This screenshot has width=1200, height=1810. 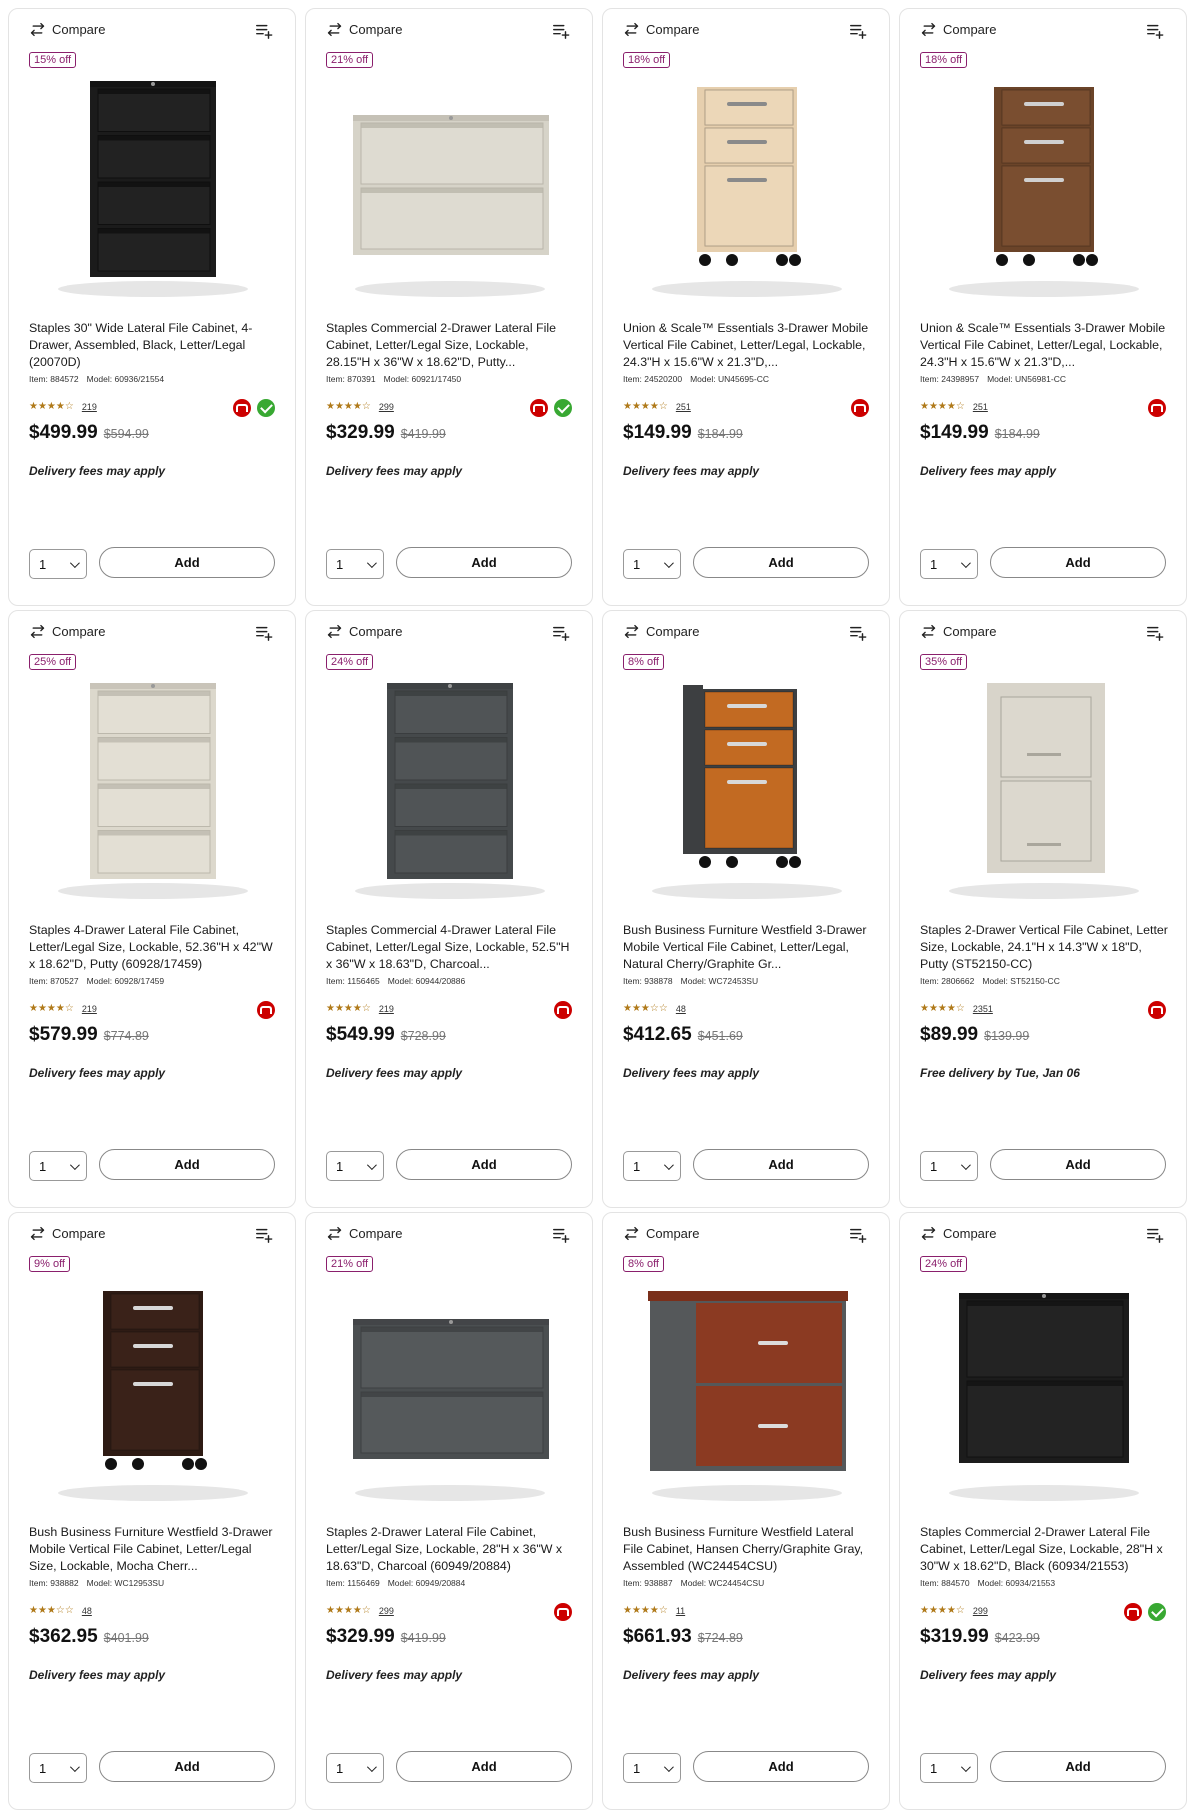 What do you see at coordinates (944, 60) in the screenshot?
I see `discount-badge: 18% off` at bounding box center [944, 60].